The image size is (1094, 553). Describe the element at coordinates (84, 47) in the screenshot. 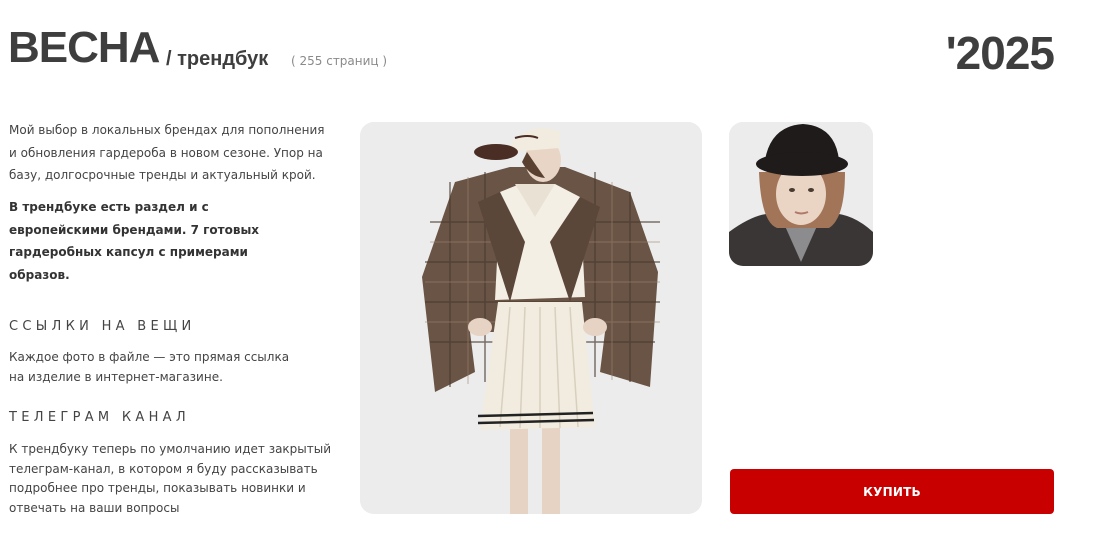

I see `page-title: ВЕСНА` at that location.